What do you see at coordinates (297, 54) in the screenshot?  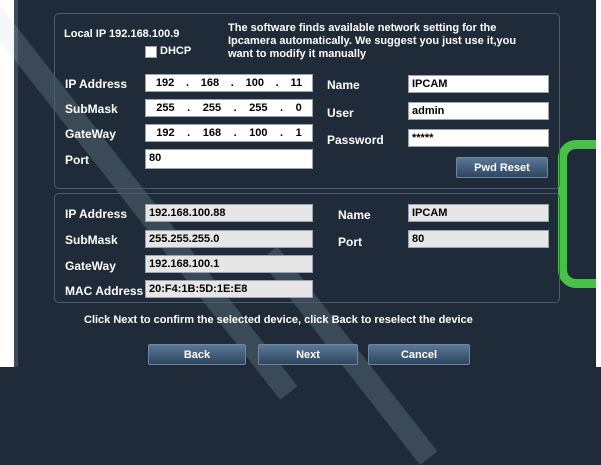 I see `info-line-3: want to modify it manually` at bounding box center [297, 54].